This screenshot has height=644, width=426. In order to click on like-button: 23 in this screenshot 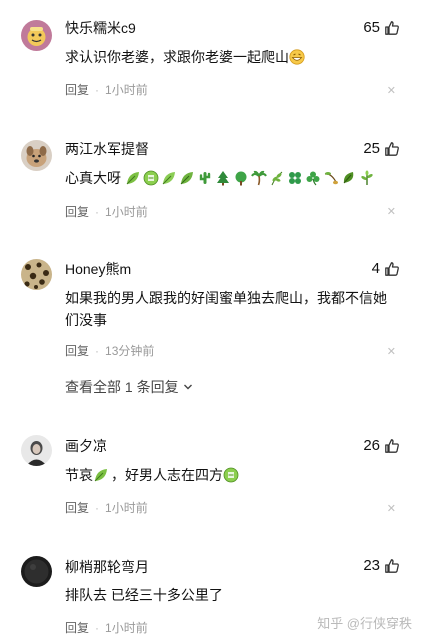, I will do `click(381, 565)`.